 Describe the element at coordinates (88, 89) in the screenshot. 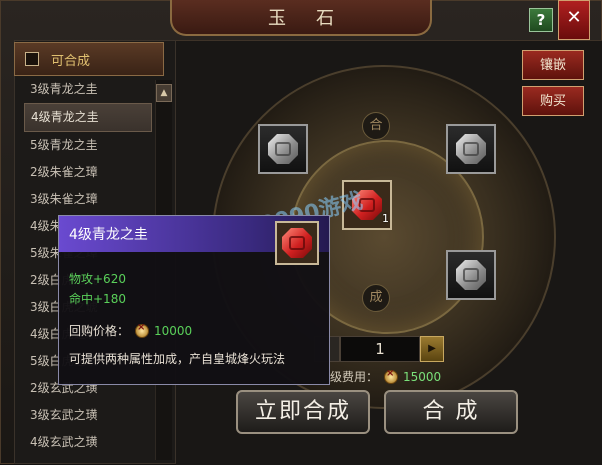

I see `list-item: 3级青龙之圭` at that location.